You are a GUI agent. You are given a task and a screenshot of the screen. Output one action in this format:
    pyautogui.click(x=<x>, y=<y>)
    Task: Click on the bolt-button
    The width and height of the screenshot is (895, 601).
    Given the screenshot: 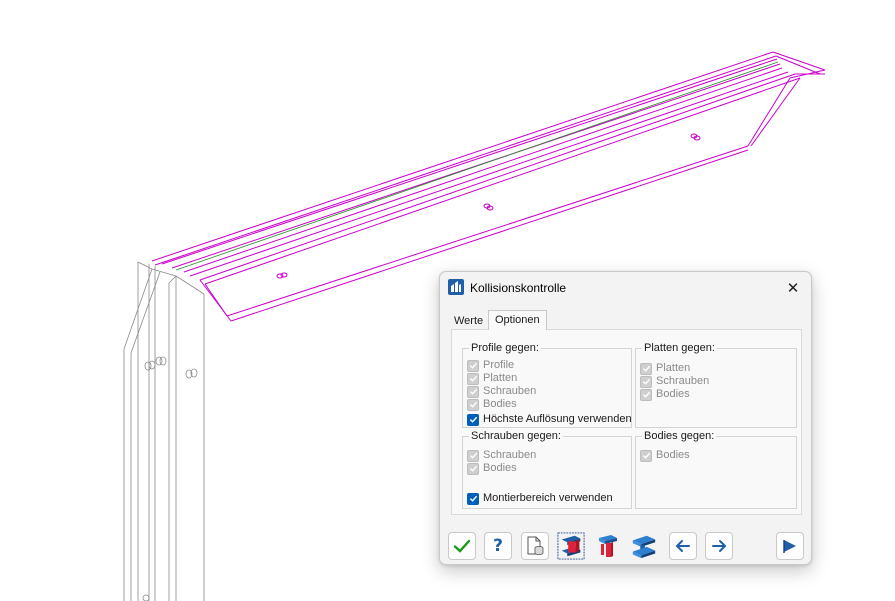 What is the action you would take?
    pyautogui.click(x=608, y=546)
    